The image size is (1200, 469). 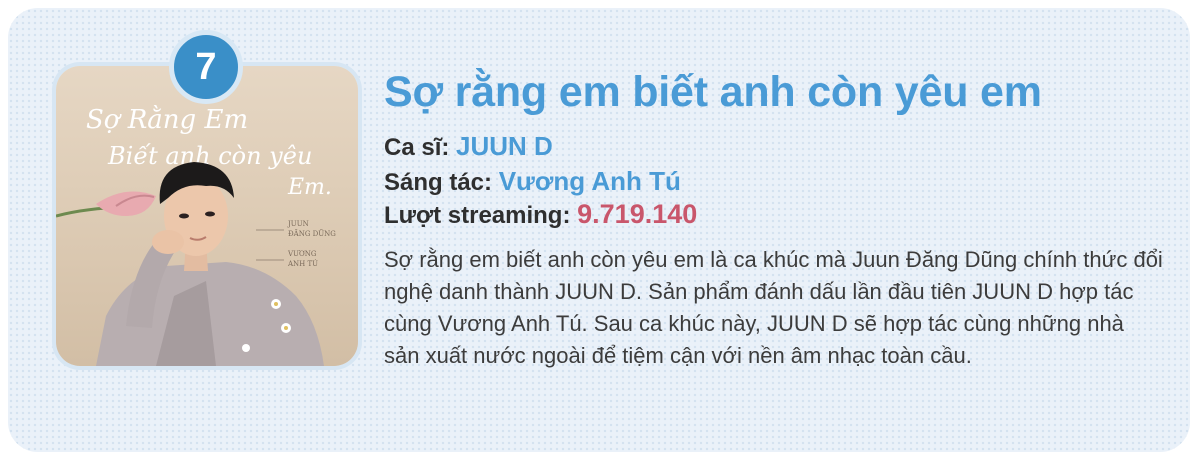 What do you see at coordinates (589, 181) in the screenshot?
I see `composer-value: Vương Anh Tú` at bounding box center [589, 181].